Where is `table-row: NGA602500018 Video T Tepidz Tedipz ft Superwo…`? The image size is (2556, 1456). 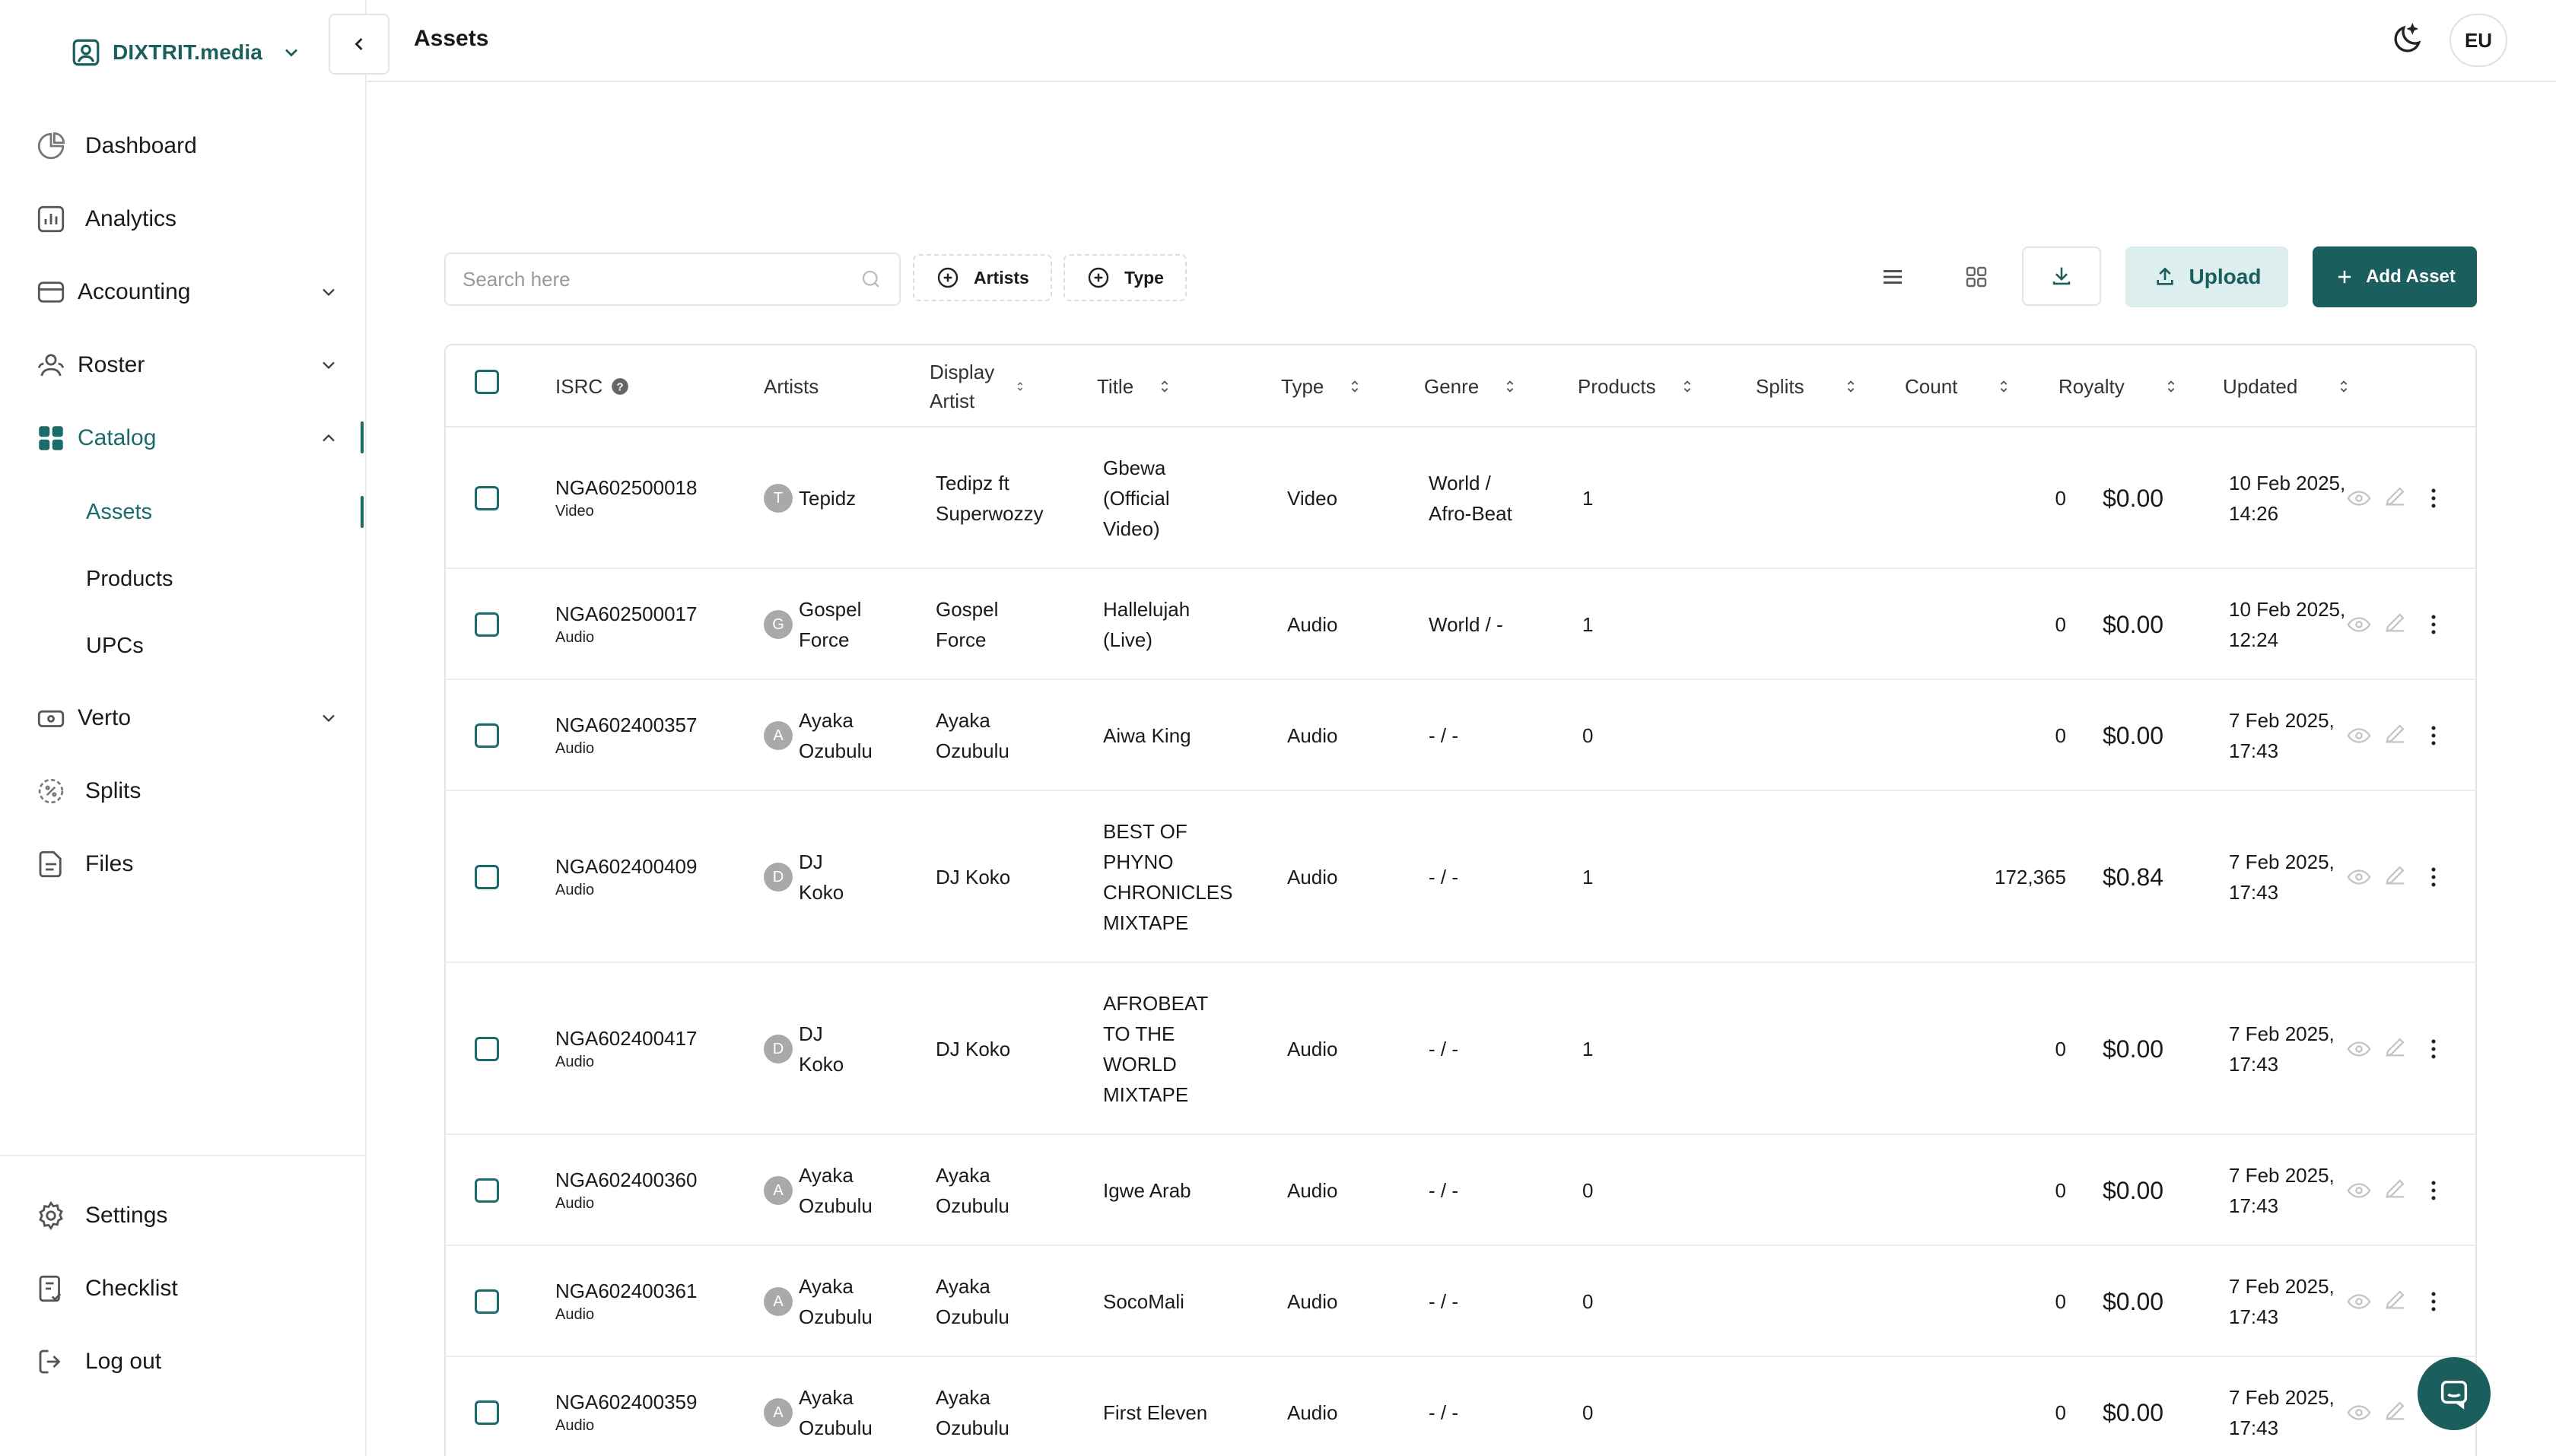
table-row: NGA602500018 Video T Tepidz Tedipz ft Superwo… is located at coordinates (1460, 498).